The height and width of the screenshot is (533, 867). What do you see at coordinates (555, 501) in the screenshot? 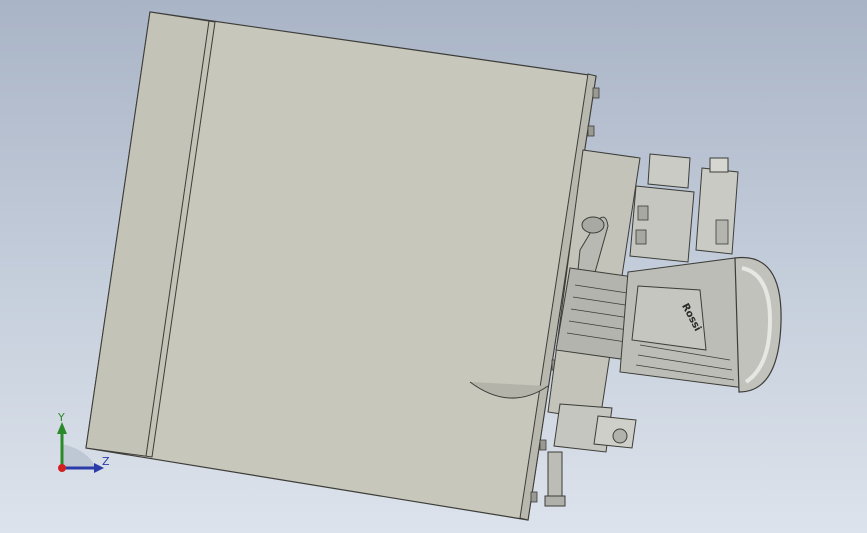
I see `drain-fitting` at bounding box center [555, 501].